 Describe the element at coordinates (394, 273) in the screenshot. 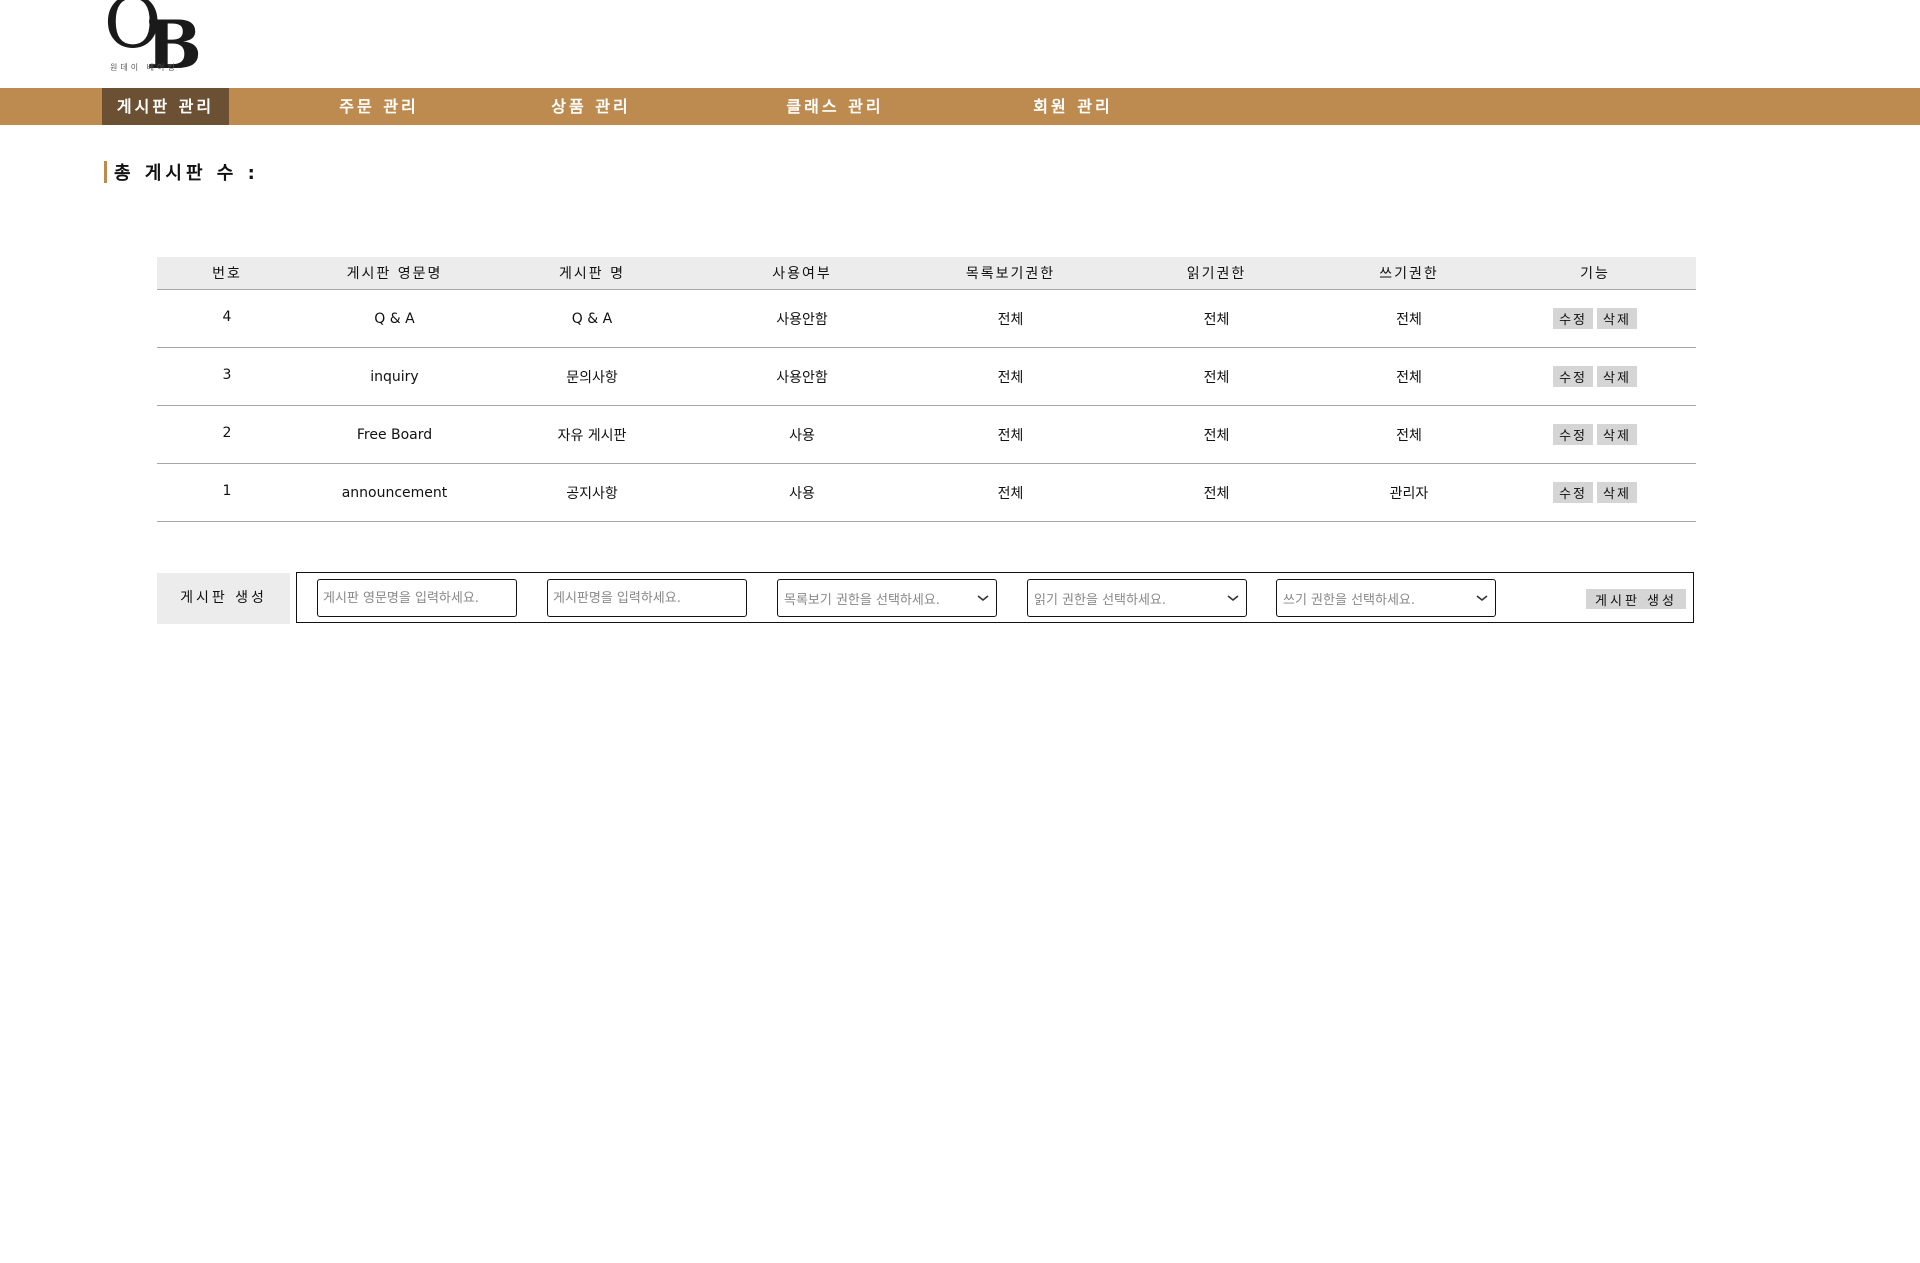

I see `header-en-name: 게시판 영문명` at that location.